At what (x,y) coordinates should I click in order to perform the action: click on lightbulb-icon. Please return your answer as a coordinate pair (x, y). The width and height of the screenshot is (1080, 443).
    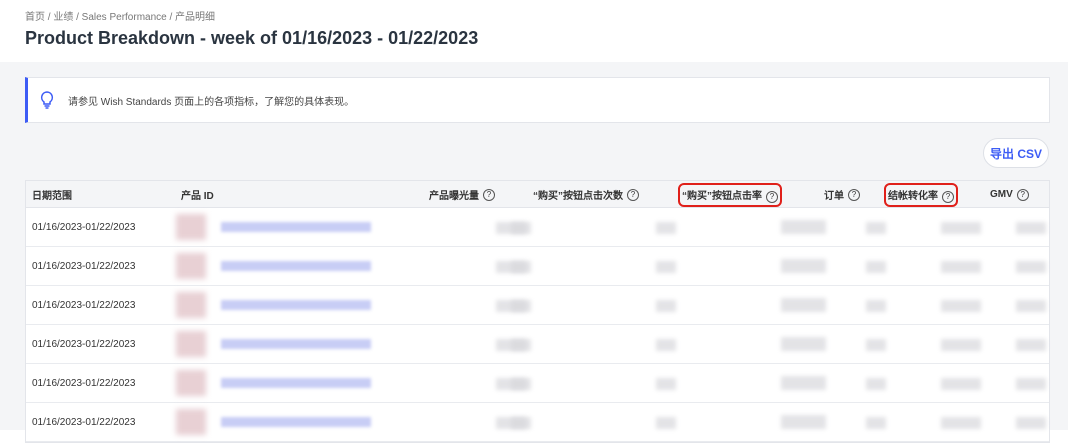
    Looking at the image, I should click on (47, 100).